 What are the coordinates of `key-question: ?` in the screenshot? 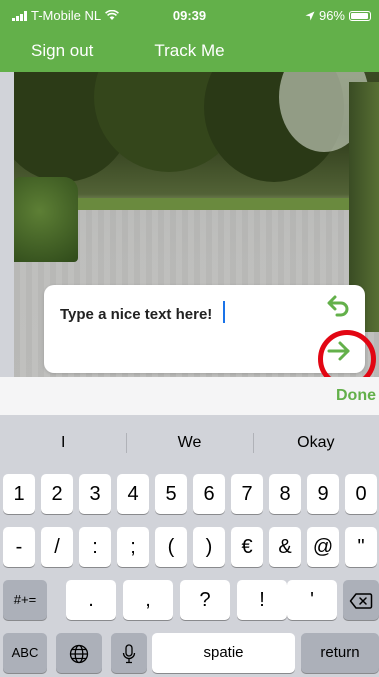 It's located at (205, 600).